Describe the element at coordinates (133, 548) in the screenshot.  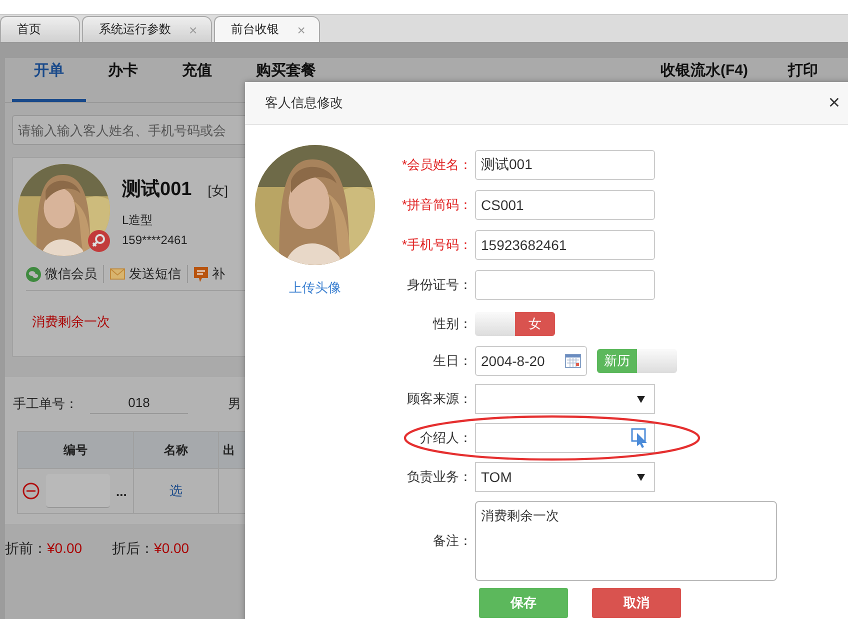
I see `total-label: 折后：` at that location.